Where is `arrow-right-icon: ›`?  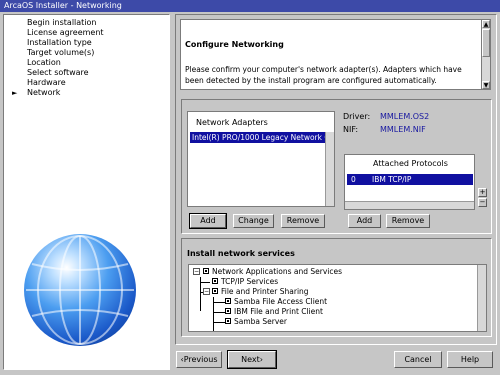
arrow-right-icon: › is located at coordinates (261, 359).